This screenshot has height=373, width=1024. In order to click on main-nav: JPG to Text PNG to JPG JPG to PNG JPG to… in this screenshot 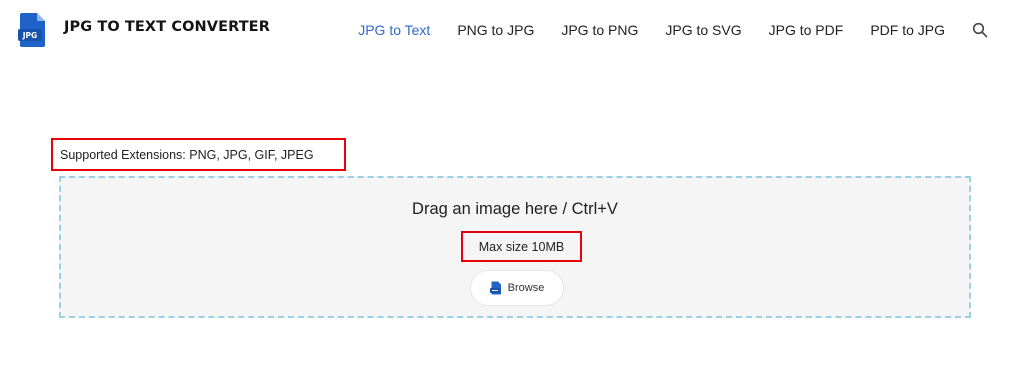, I will do `click(673, 30)`.